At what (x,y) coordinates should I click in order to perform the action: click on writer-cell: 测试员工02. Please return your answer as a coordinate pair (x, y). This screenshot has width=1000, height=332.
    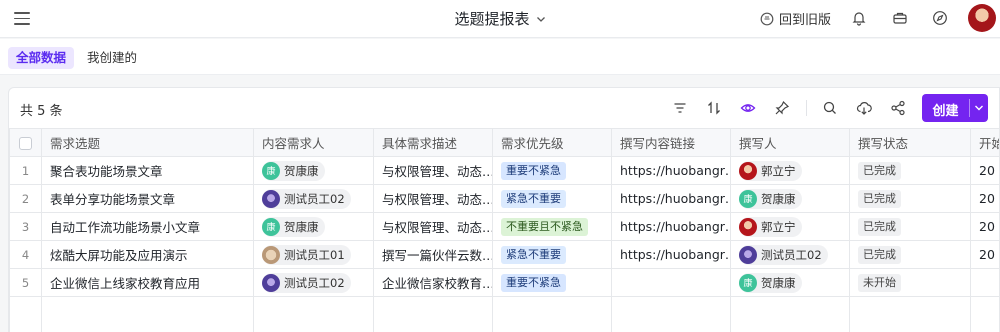
    Looking at the image, I should click on (790, 254).